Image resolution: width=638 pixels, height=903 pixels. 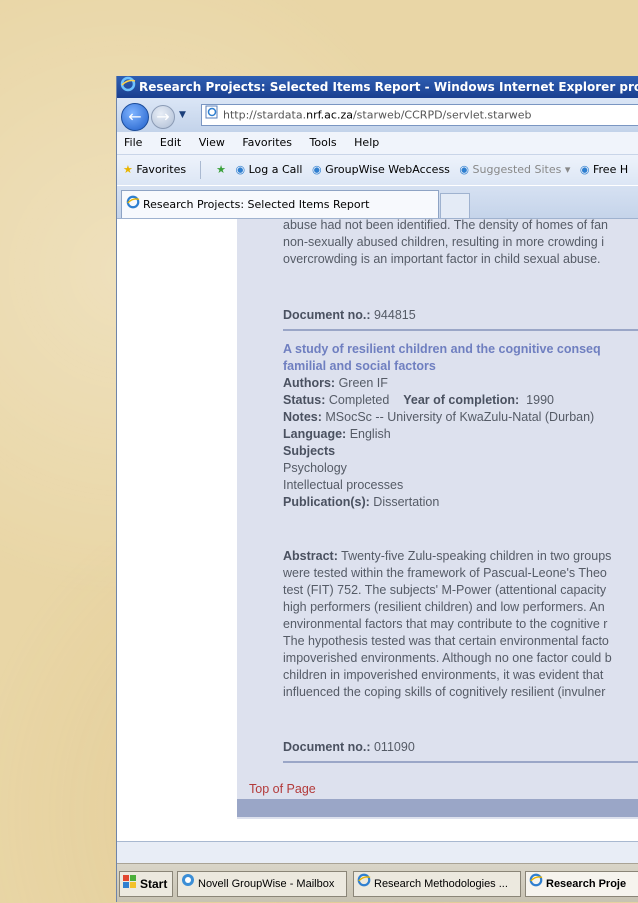 What do you see at coordinates (170, 142) in the screenshot?
I see `menu-edit: Edit` at bounding box center [170, 142].